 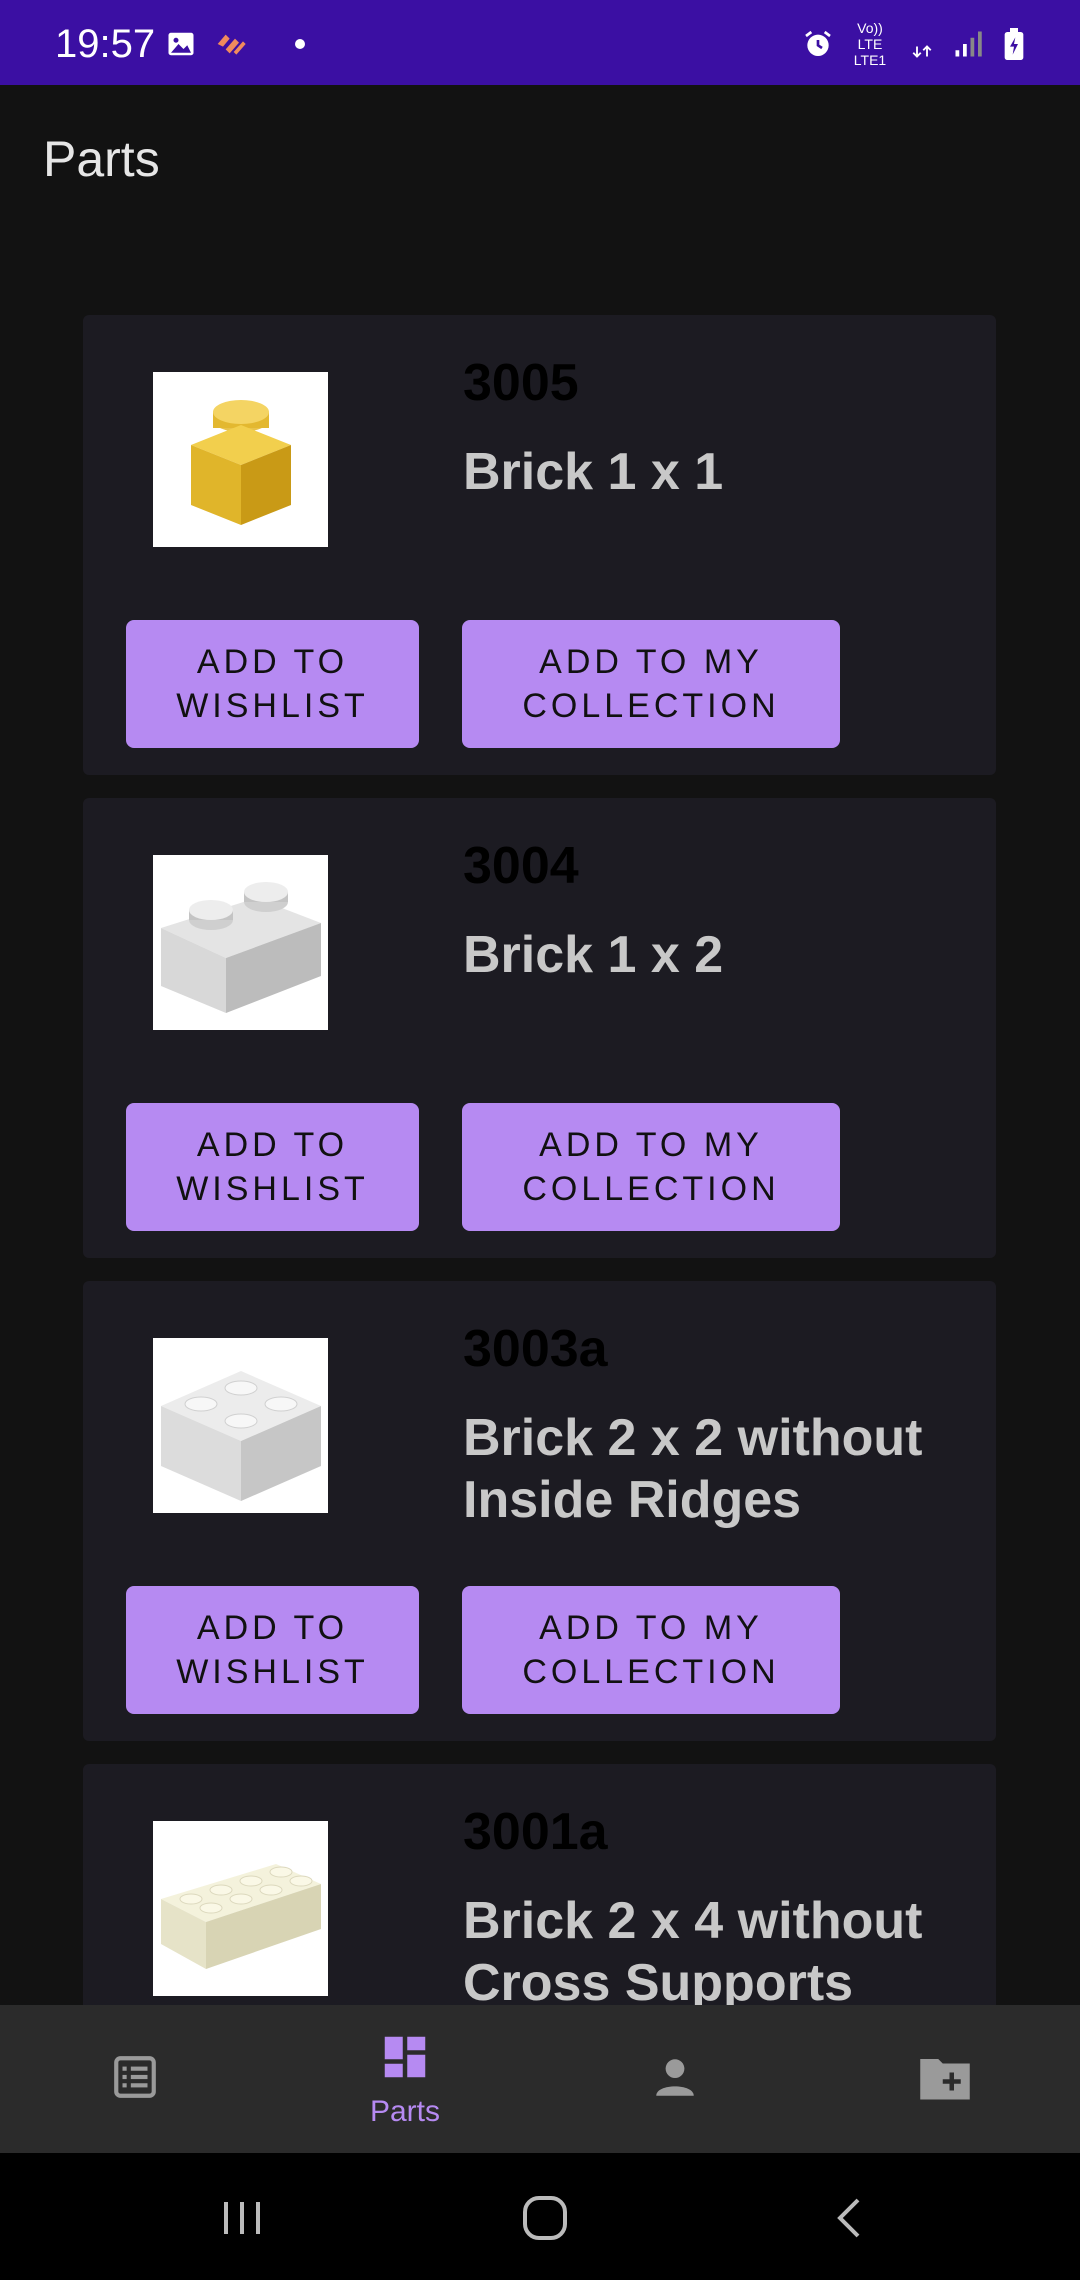 I want to click on volte-icon: Vo)) LTE LTE1, so click(x=870, y=44).